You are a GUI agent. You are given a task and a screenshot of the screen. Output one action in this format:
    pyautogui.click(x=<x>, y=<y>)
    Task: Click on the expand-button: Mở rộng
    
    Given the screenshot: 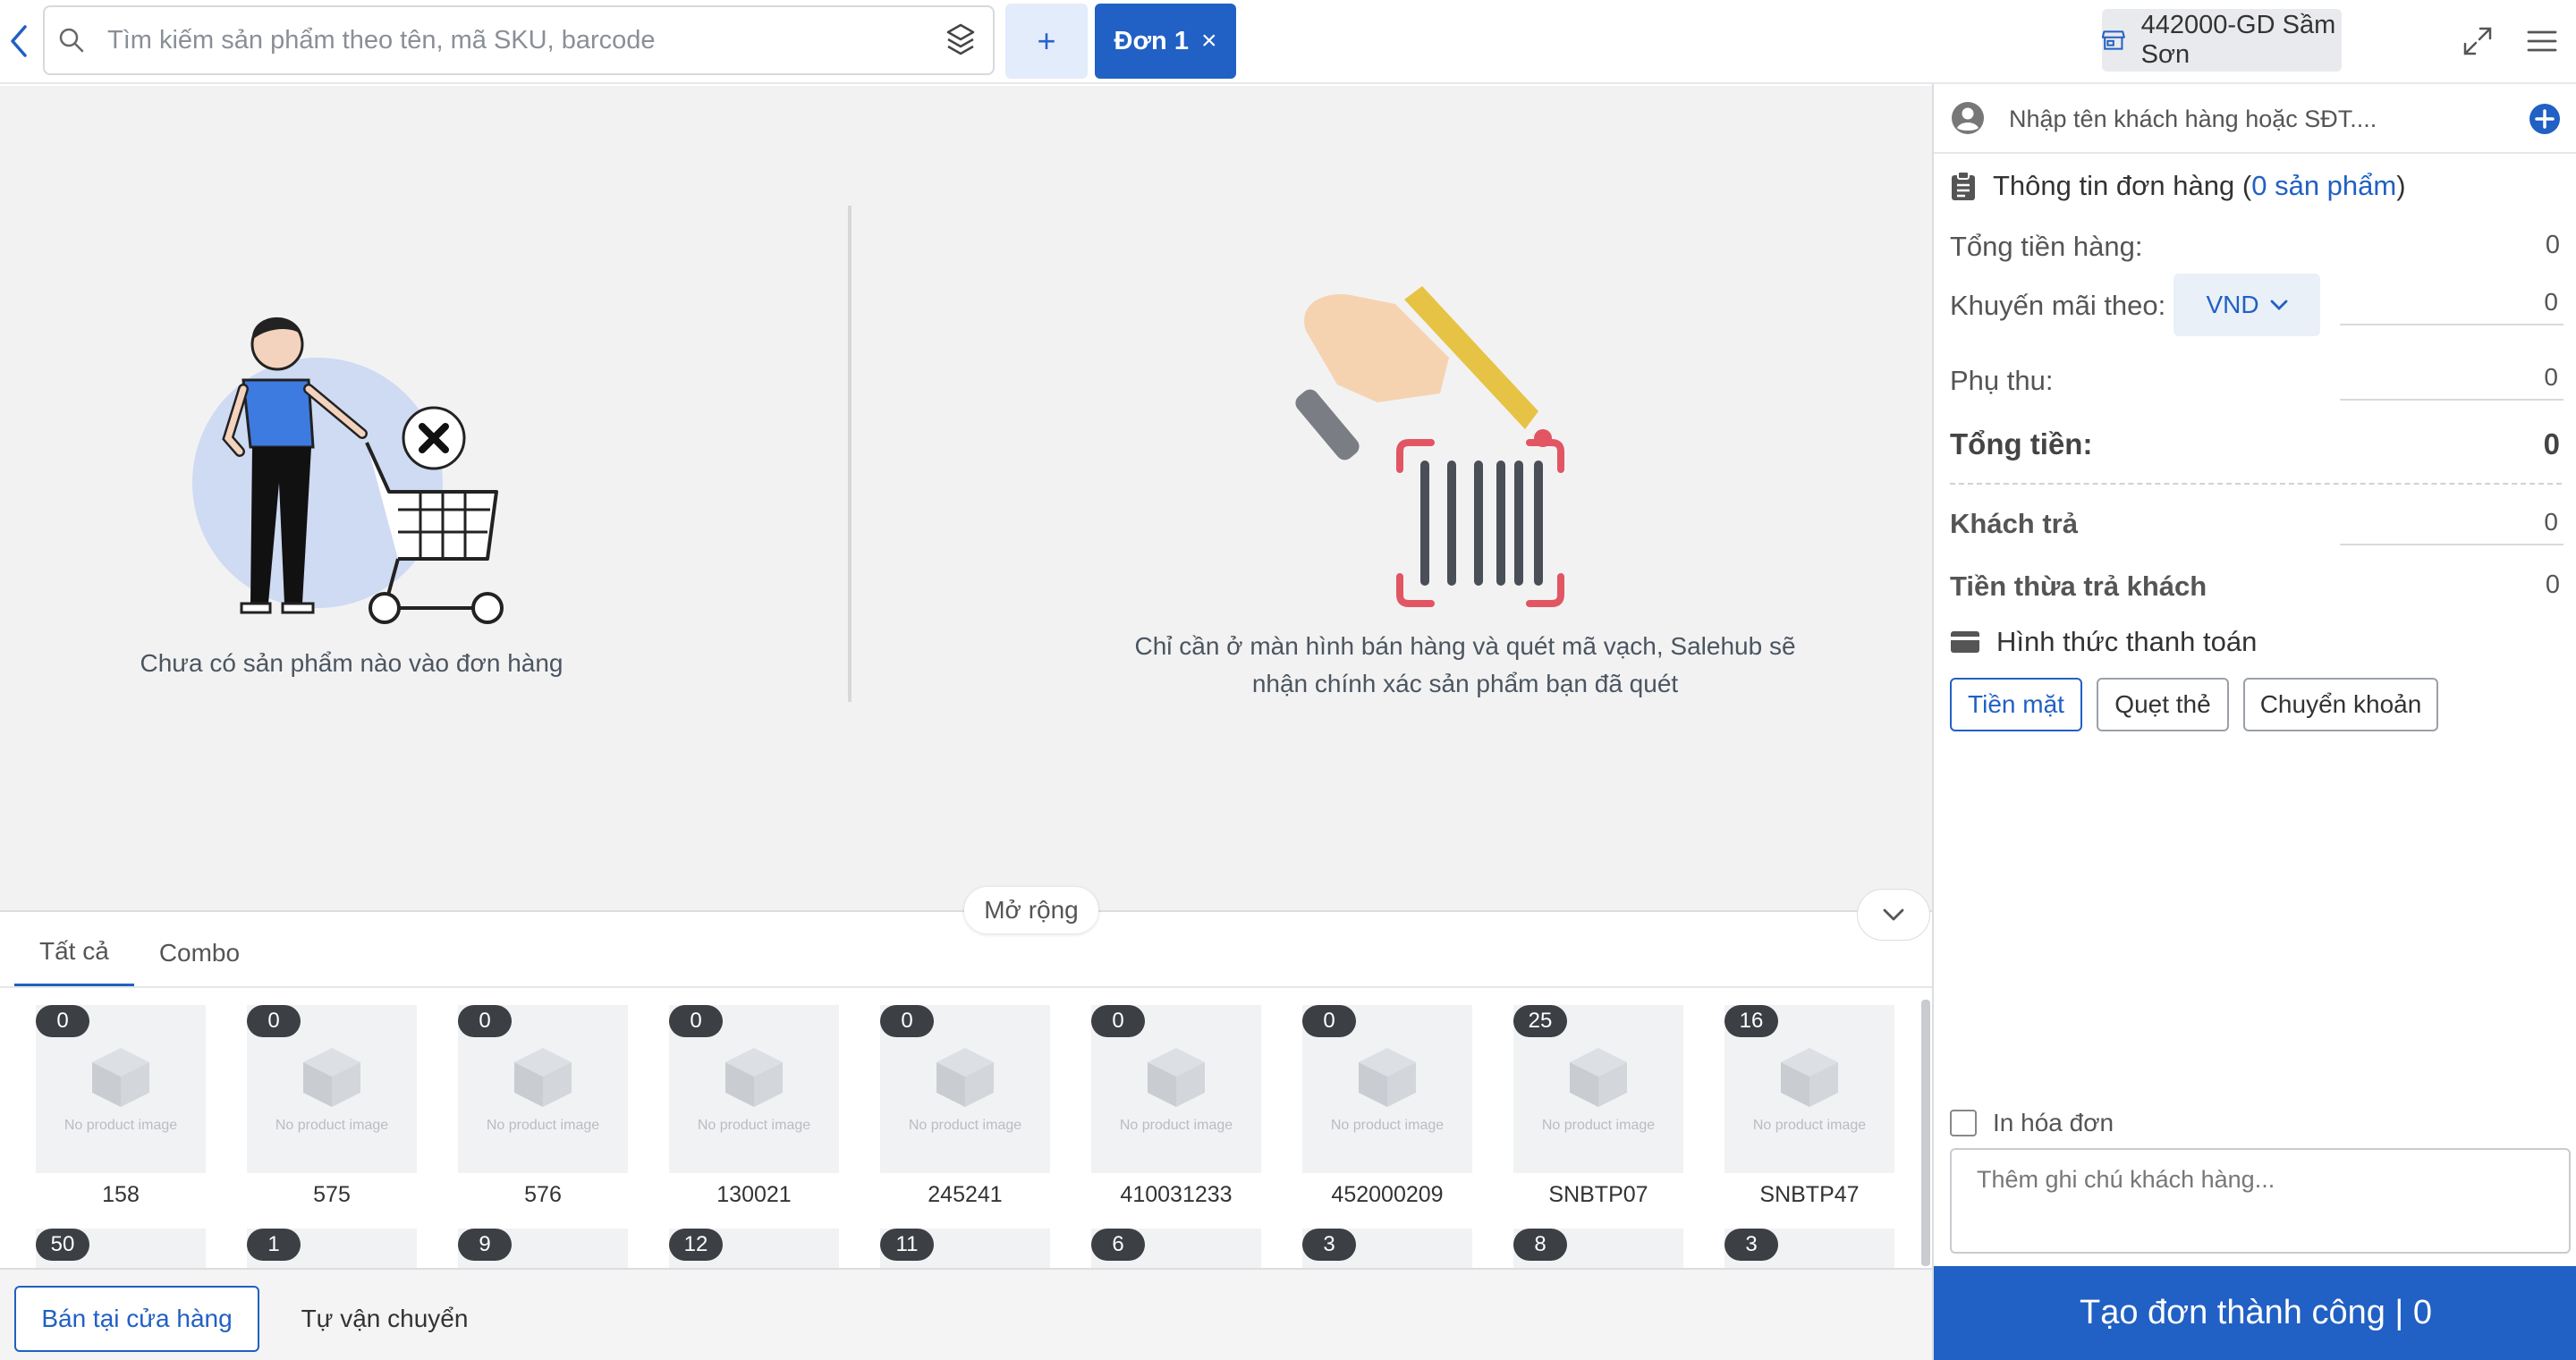 What is the action you would take?
    pyautogui.click(x=1031, y=910)
    